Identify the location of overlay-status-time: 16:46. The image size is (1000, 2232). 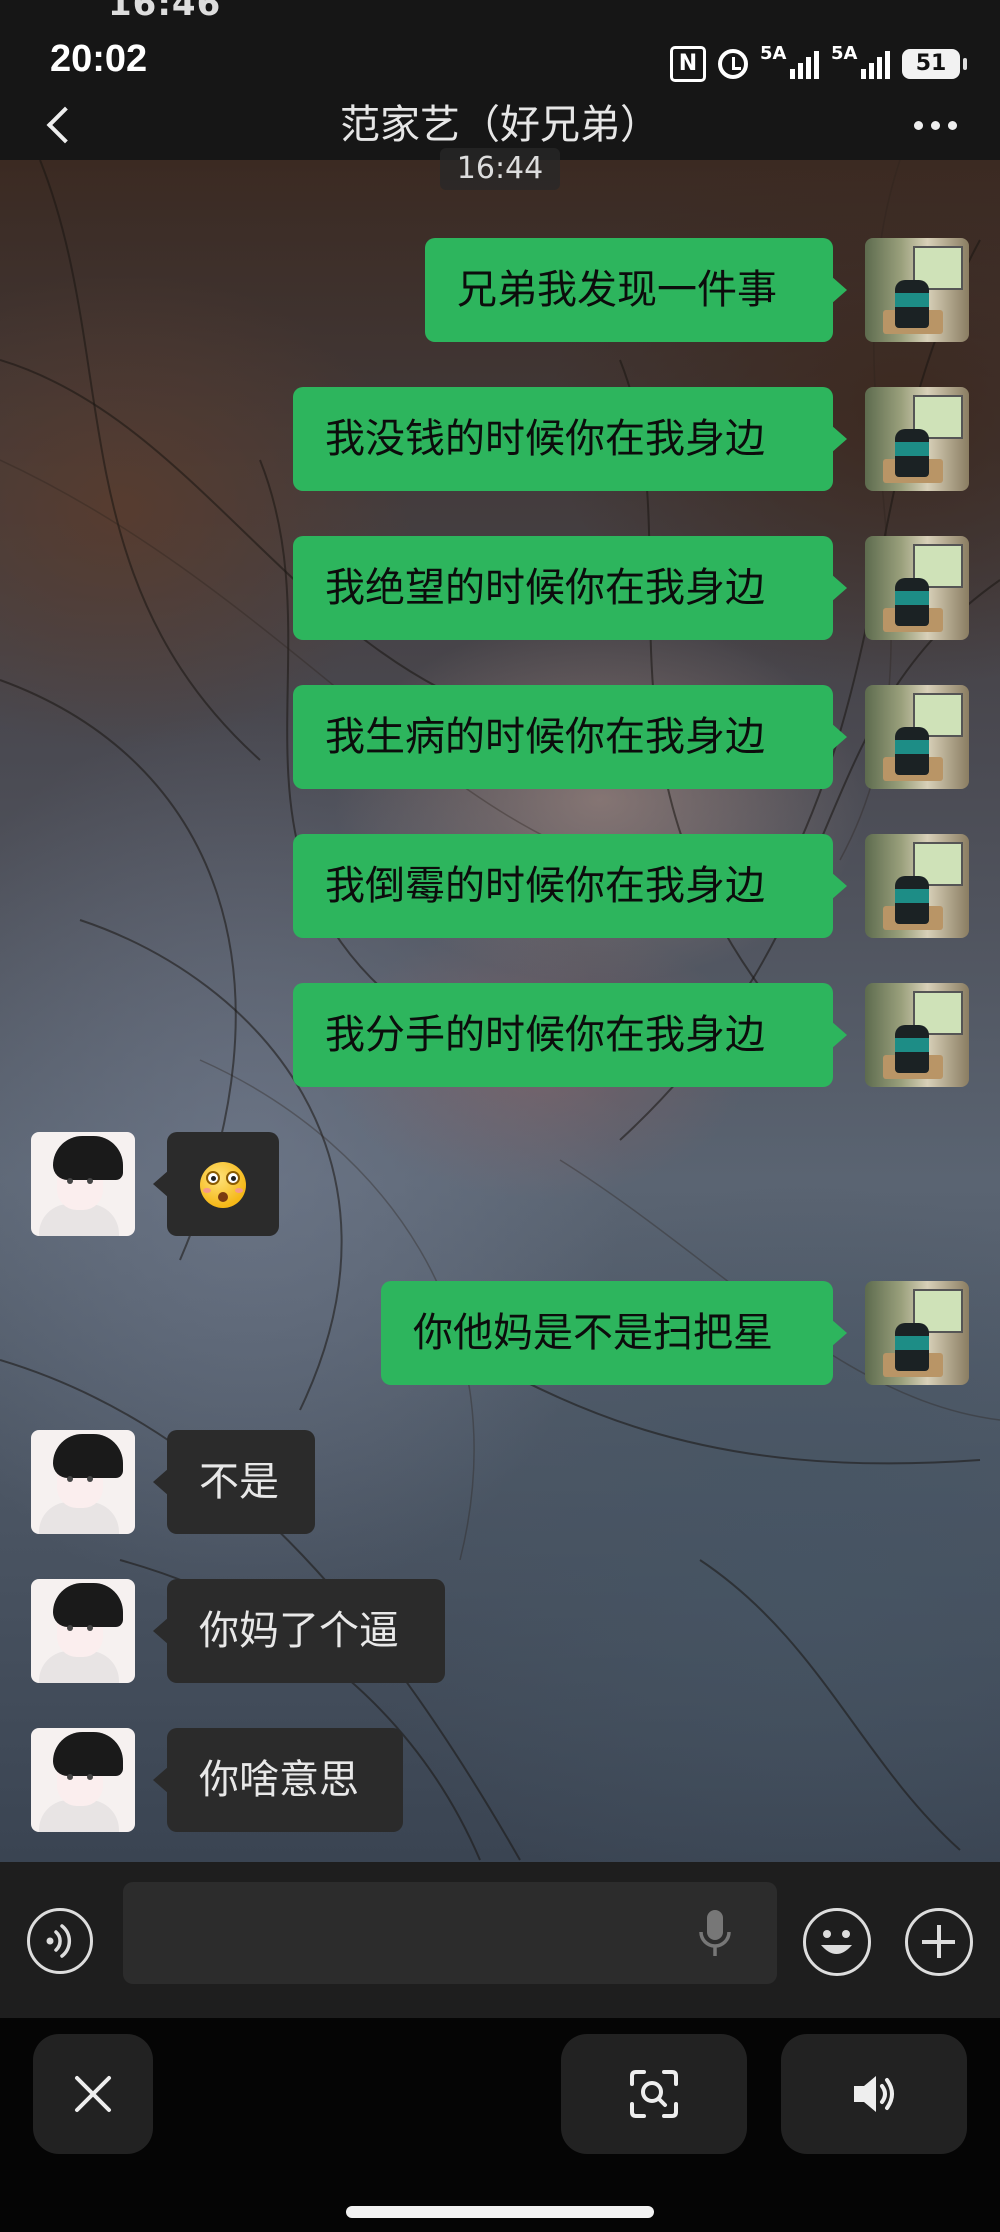
(165, 12).